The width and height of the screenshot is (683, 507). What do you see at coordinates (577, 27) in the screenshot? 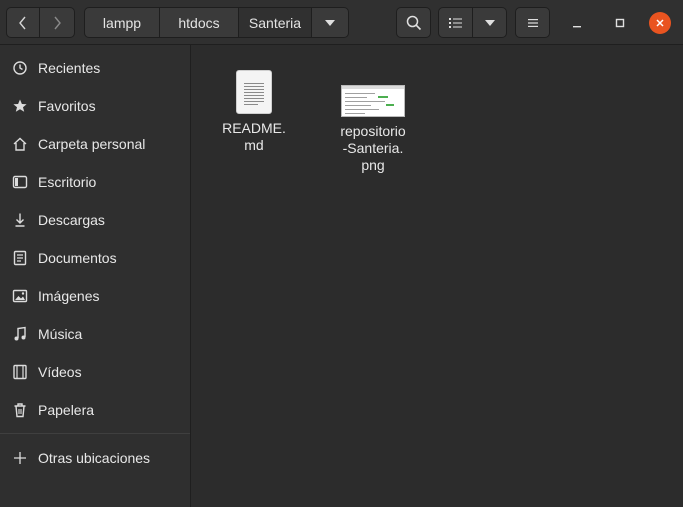
I see `minimize-icon` at bounding box center [577, 27].